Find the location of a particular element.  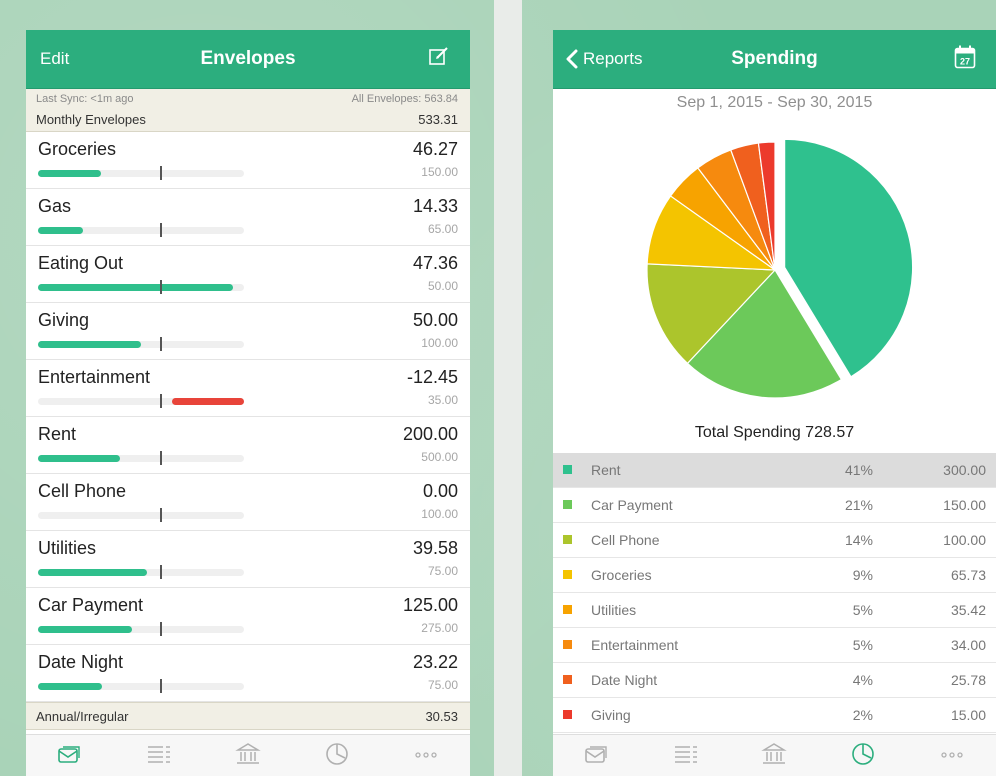

envelope-row: Gas 14.33 65.00 is located at coordinates (248, 217).